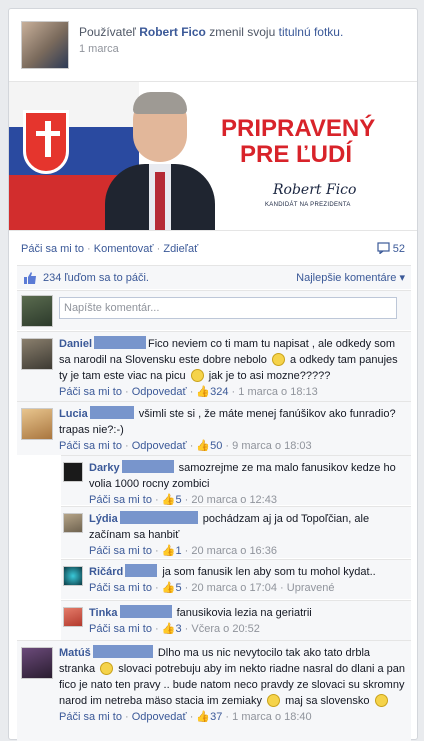 The height and width of the screenshot is (741, 424). Describe the element at coordinates (311, 32) in the screenshot. I see `cover-photo-link: titulnú fotku.` at that location.